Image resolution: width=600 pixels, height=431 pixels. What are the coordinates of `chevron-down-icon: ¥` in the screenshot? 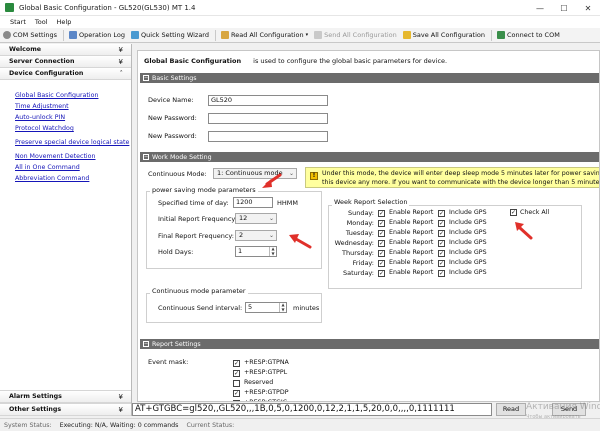 It's located at (120, 49).